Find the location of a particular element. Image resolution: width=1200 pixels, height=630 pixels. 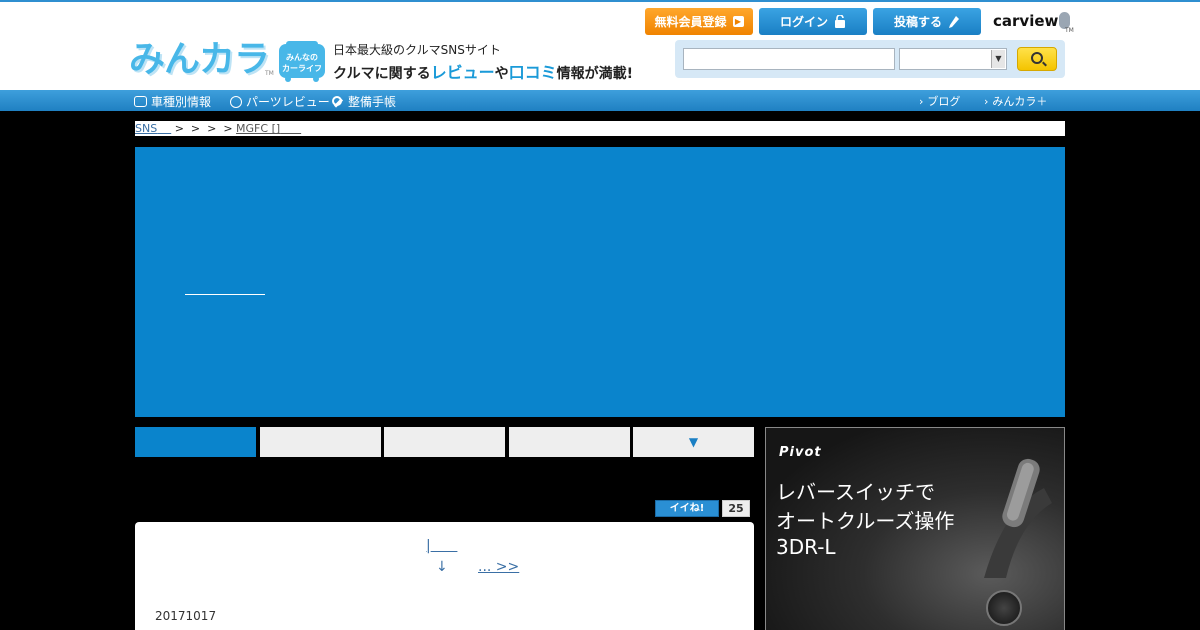

carview-logo: carview is located at coordinates (1032, 21).